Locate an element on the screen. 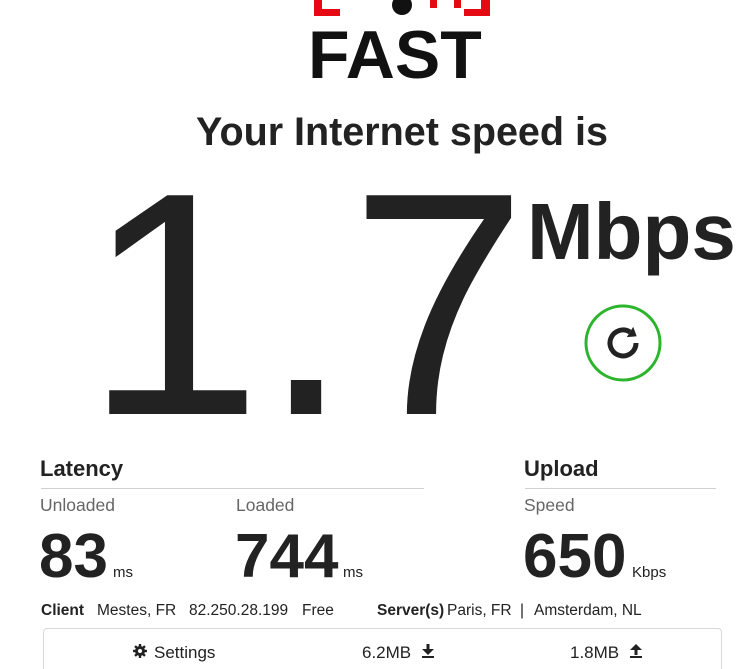 Image resolution: width=745 pixels, height=669 pixels. loaded-latency-unit: ms is located at coordinates (353, 572).